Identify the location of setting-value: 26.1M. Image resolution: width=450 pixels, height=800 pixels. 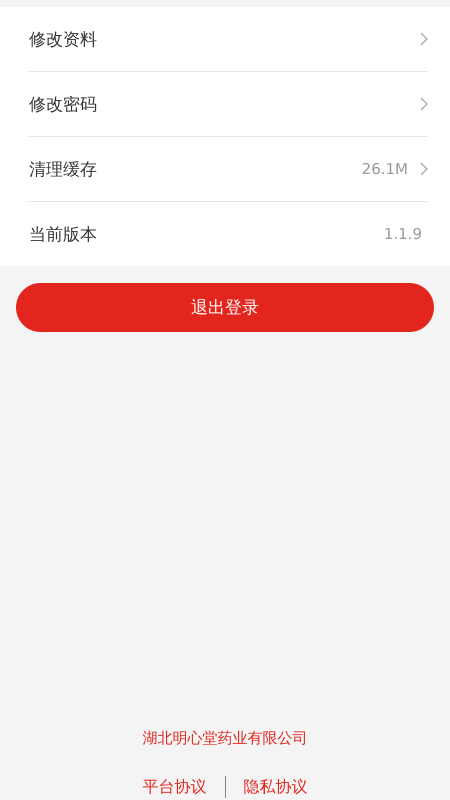
(385, 169).